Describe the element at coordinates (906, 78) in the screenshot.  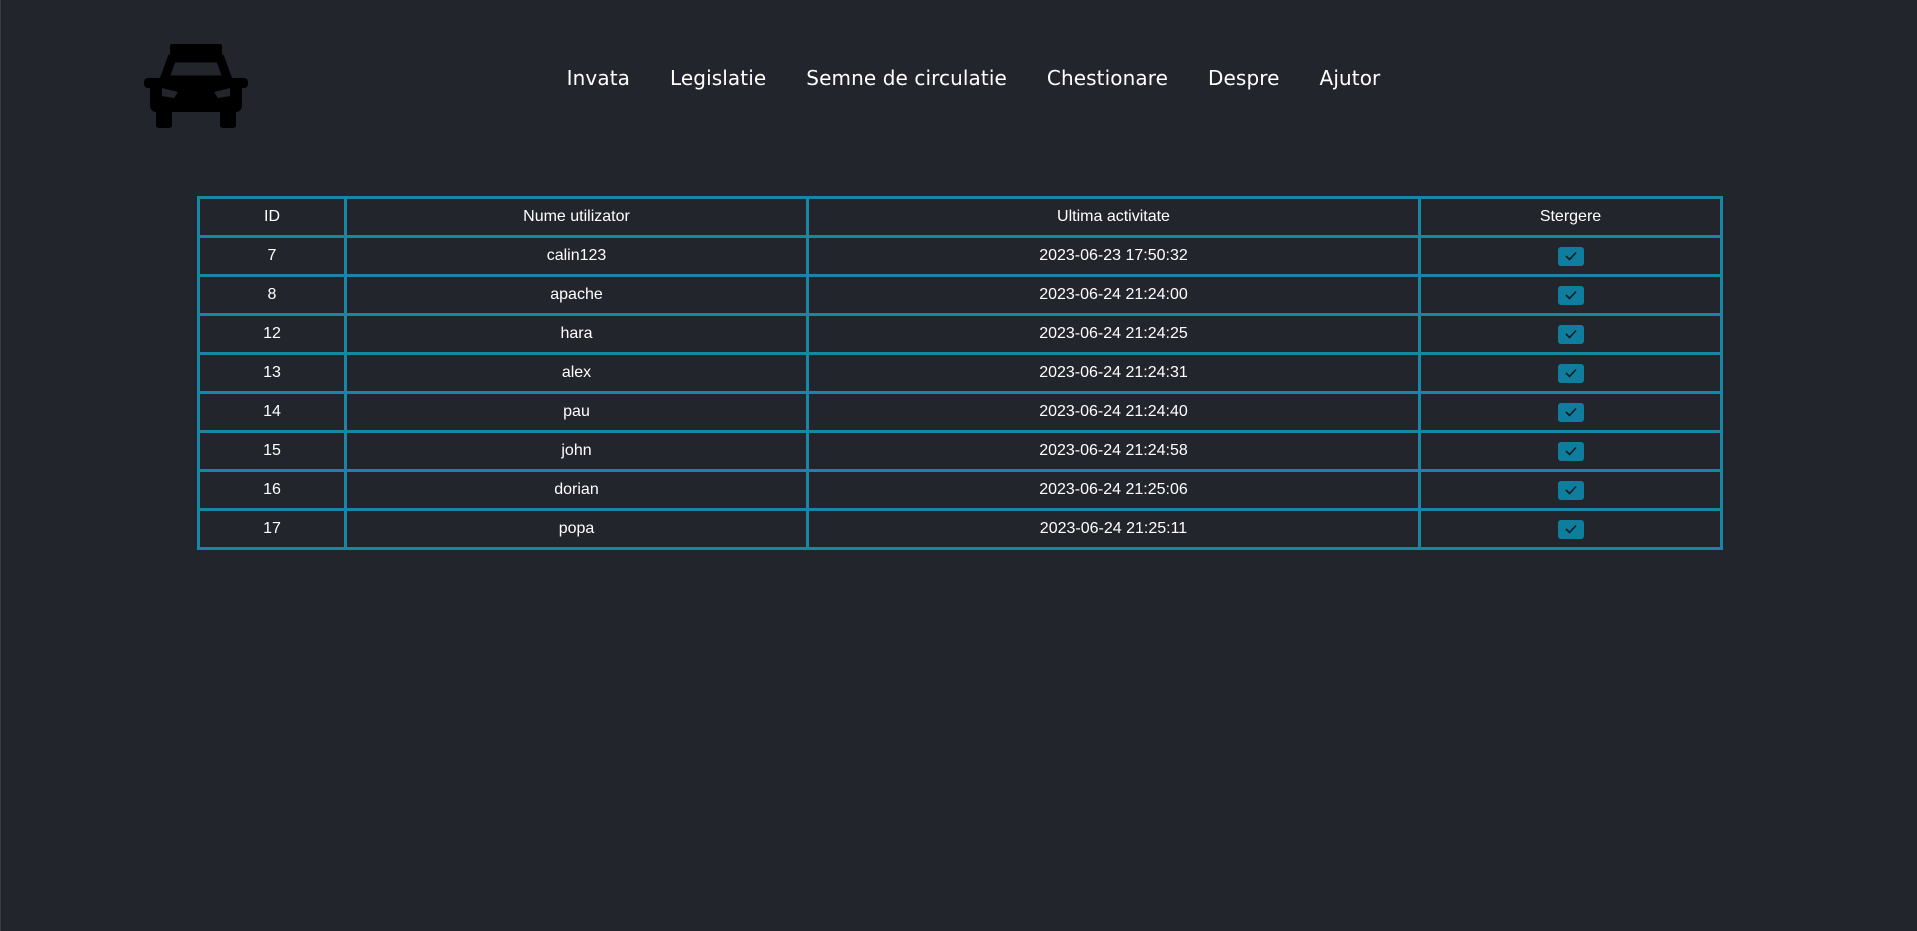
I see `nav-item-semne-de-circulatie: Semne de circulatie` at that location.